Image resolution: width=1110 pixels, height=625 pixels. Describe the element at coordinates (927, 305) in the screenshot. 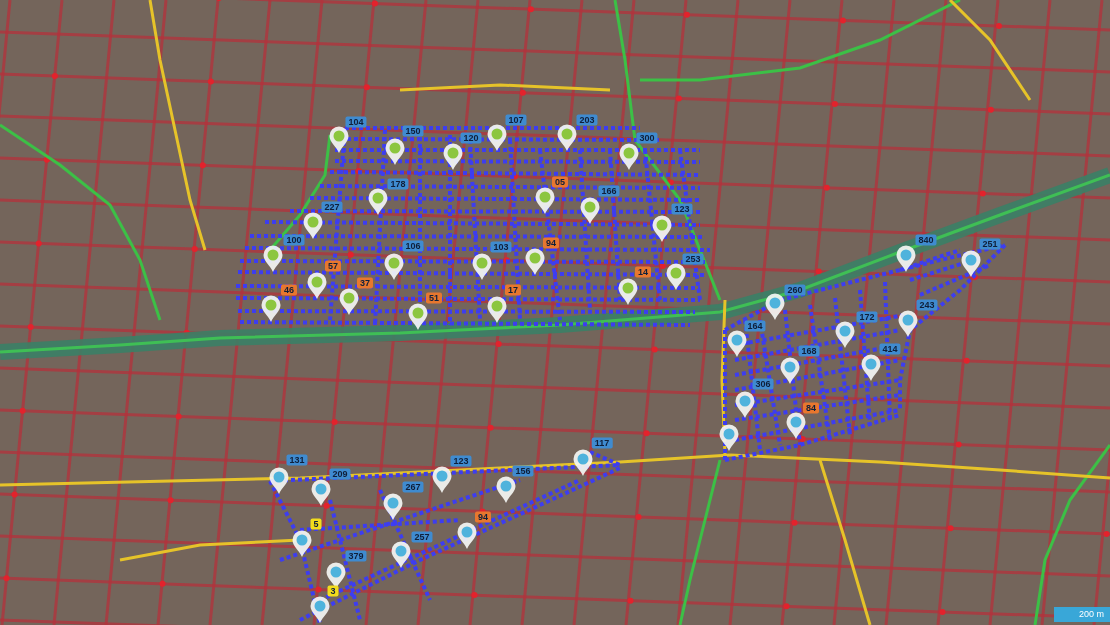

I see `count-label: 243` at that location.